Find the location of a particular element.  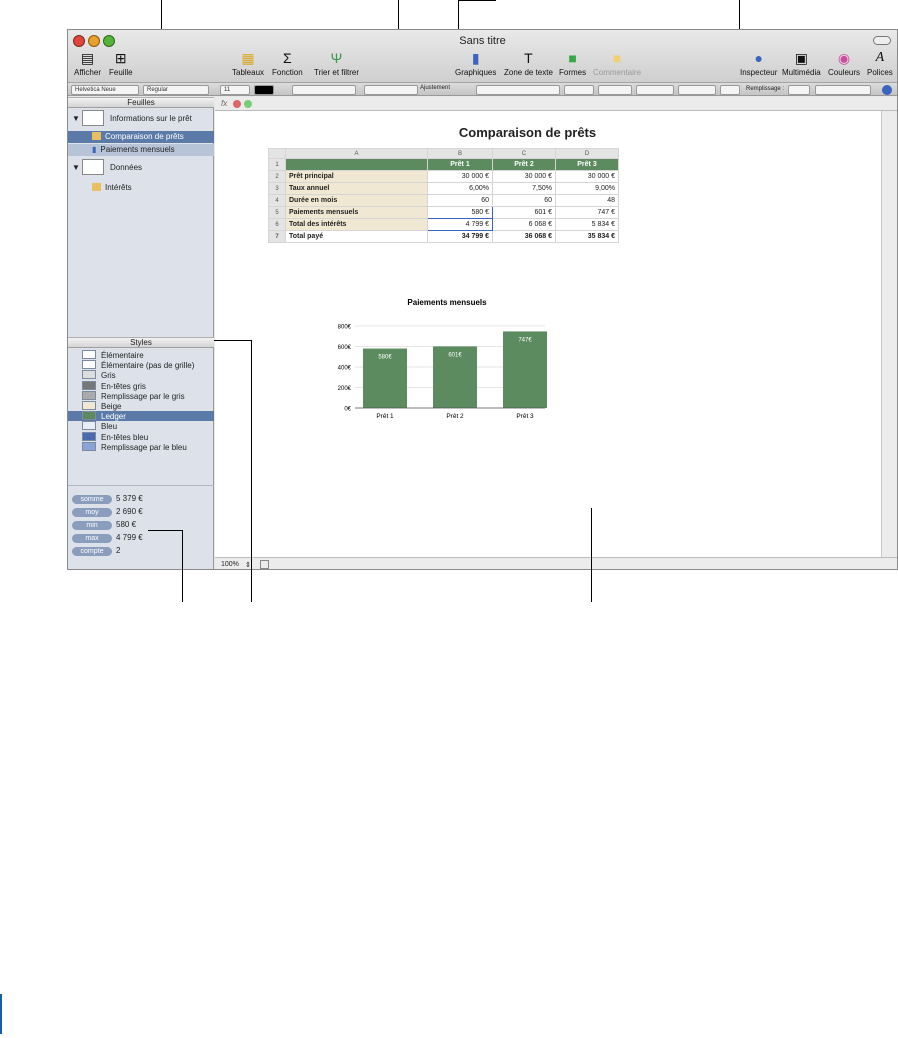

font-size-select: 11 is located at coordinates (235, 90).